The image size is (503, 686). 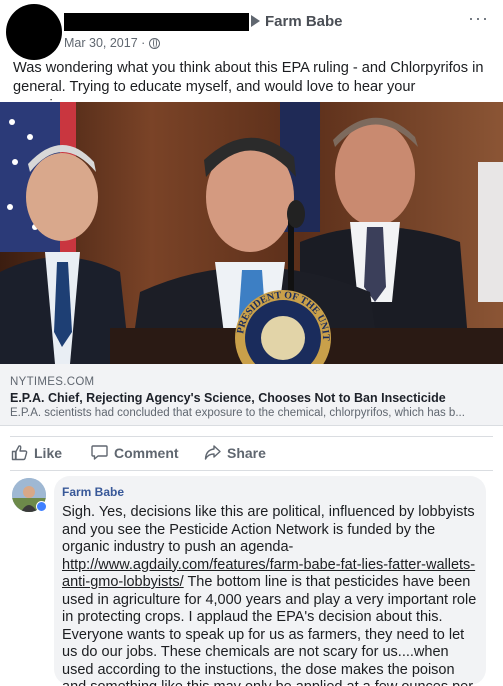 What do you see at coordinates (212, 452) in the screenshot?
I see `share-arrow-icon` at bounding box center [212, 452].